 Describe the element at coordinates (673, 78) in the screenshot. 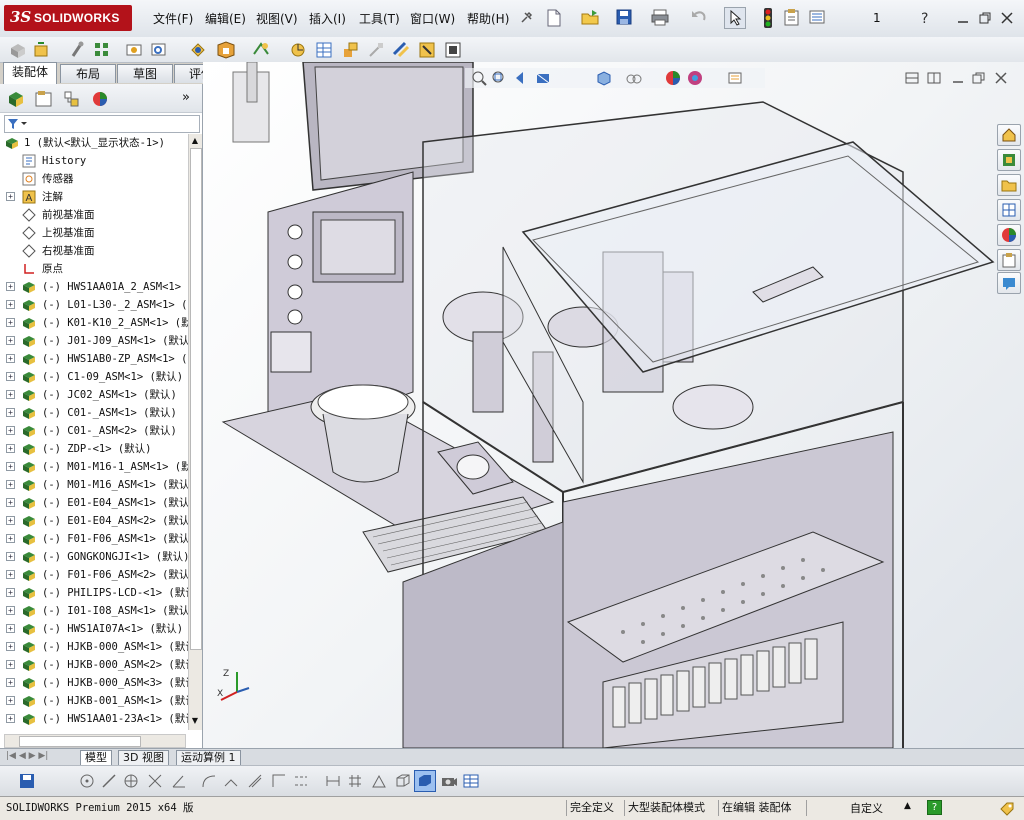

I see `edit-appearance-icon` at that location.